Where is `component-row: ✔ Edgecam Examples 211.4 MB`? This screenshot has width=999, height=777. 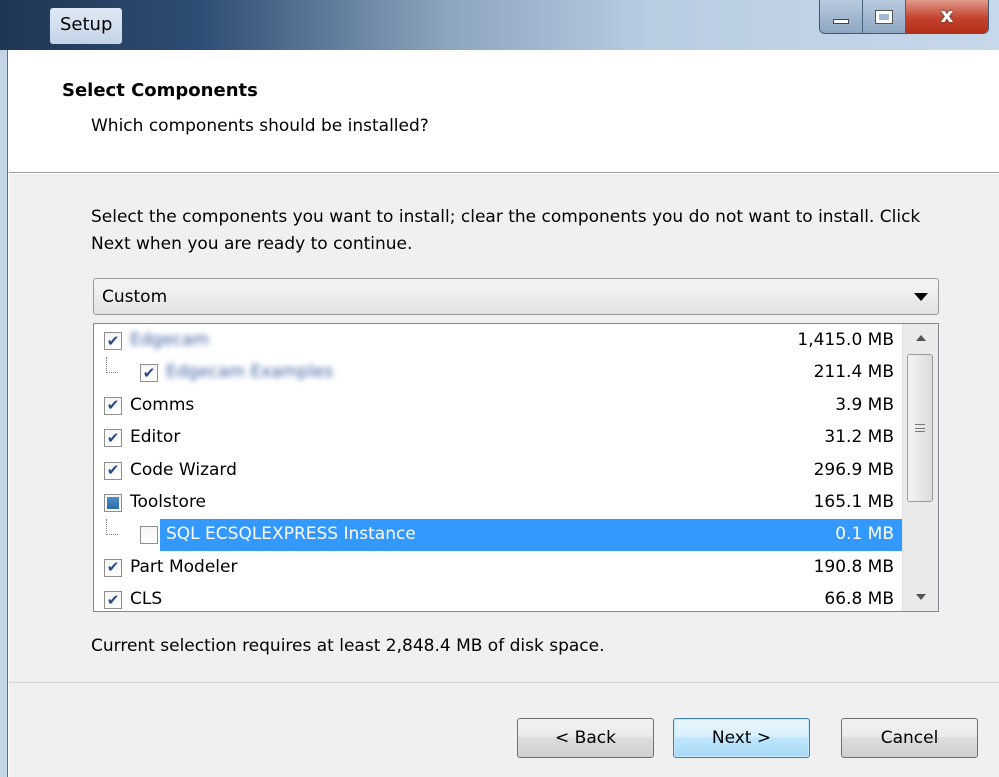
component-row: ✔ Edgecam Examples 211.4 MB is located at coordinates (498, 373).